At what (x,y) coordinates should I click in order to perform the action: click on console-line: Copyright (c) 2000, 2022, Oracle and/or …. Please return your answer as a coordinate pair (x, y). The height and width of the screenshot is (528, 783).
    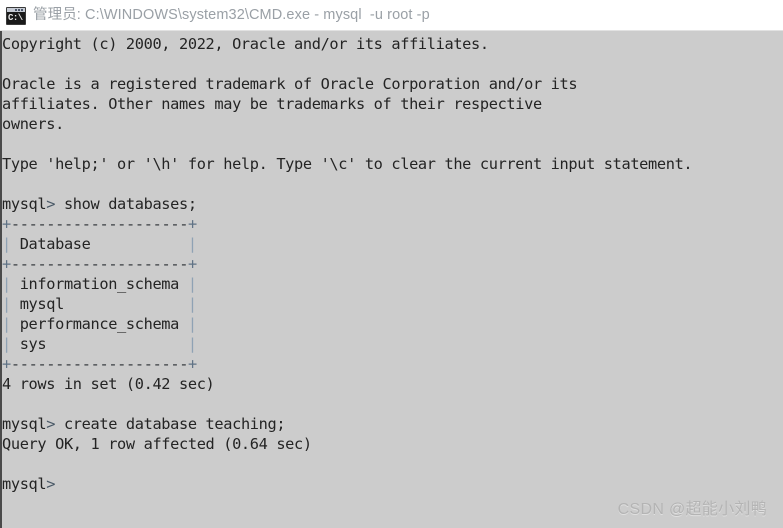
    Looking at the image, I should click on (245, 44).